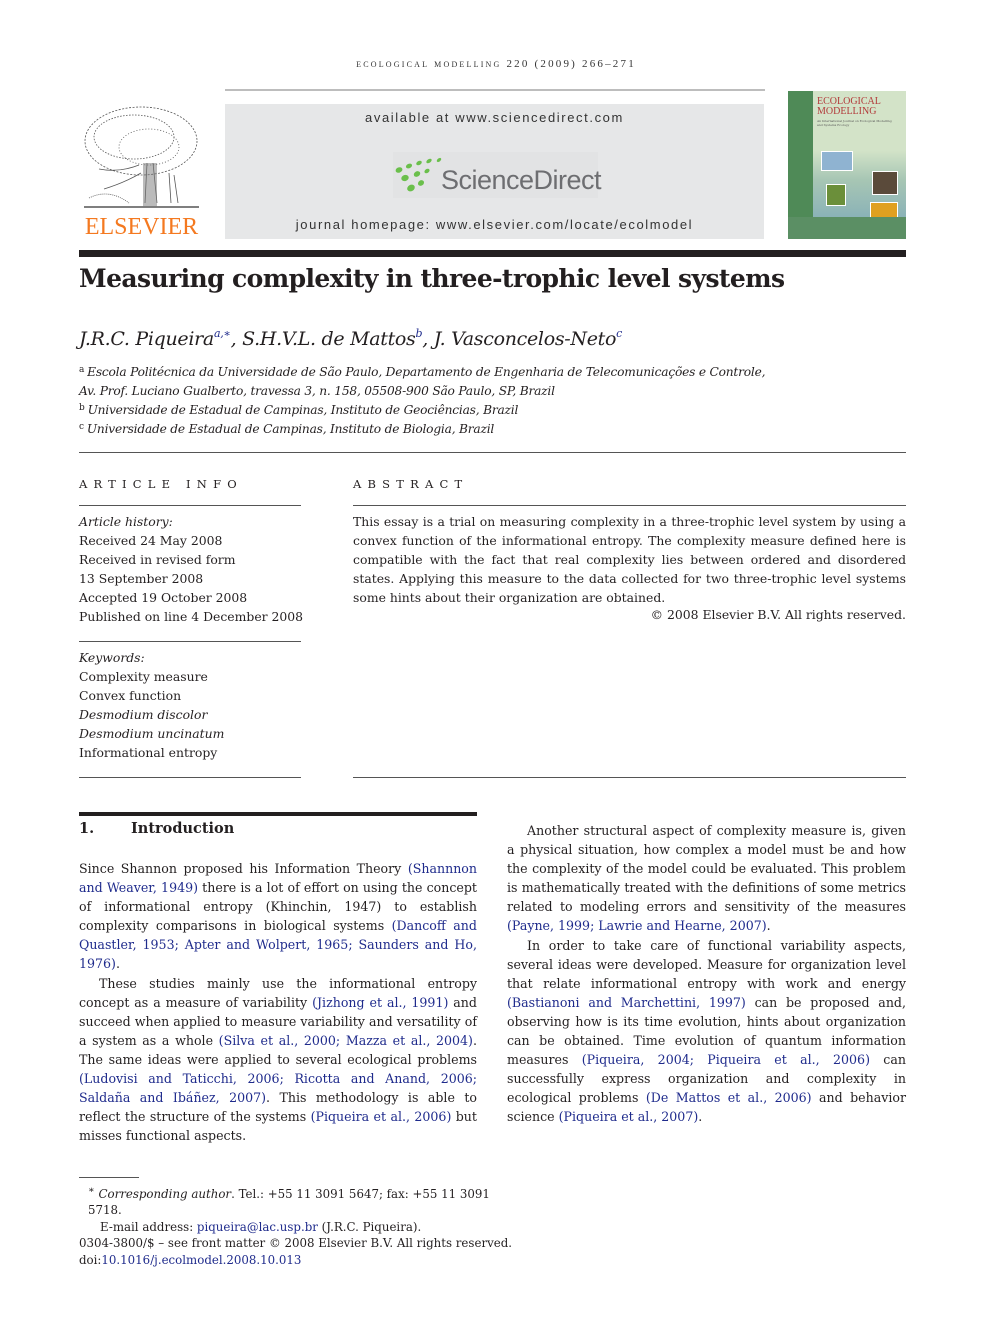 The height and width of the screenshot is (1323, 992). What do you see at coordinates (278, 814) in the screenshot?
I see `section-rule` at bounding box center [278, 814].